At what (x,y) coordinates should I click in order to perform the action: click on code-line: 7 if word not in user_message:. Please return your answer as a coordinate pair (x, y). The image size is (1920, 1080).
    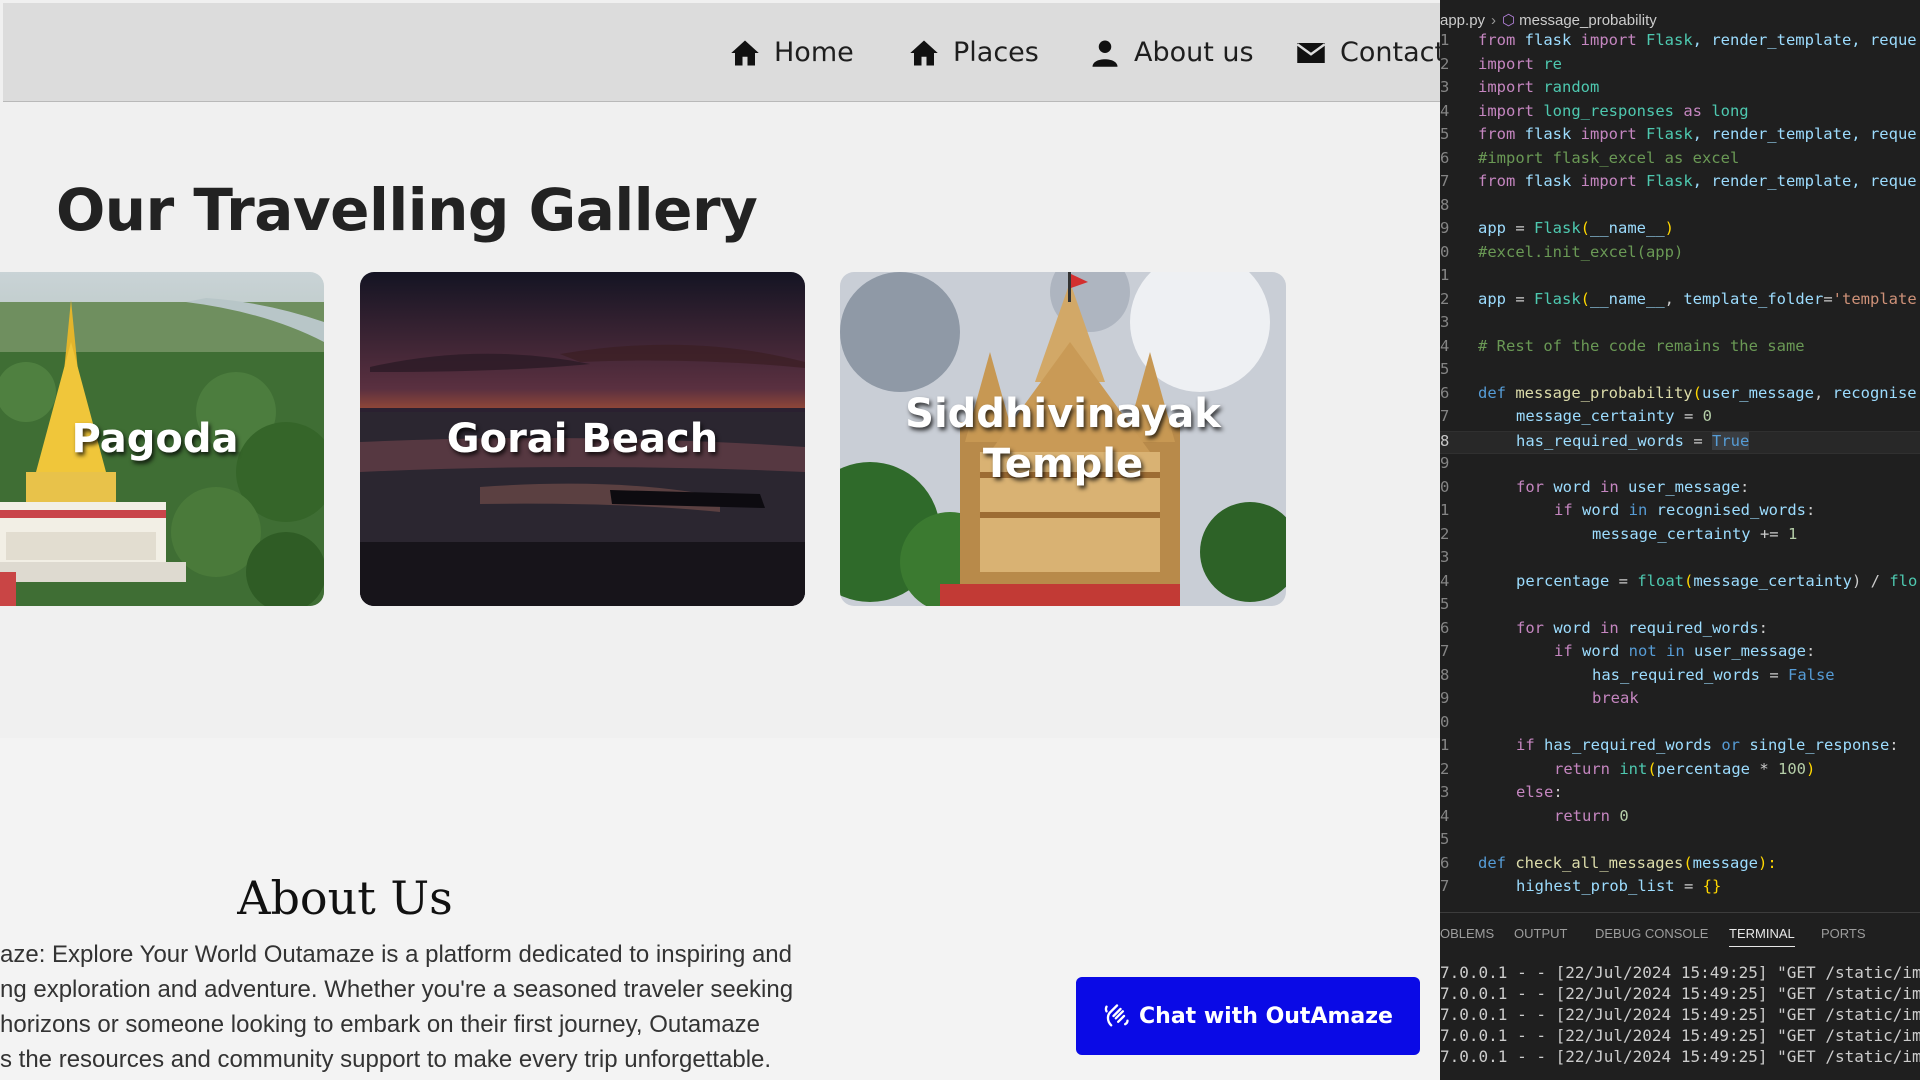
    Looking at the image, I should click on (1628, 651).